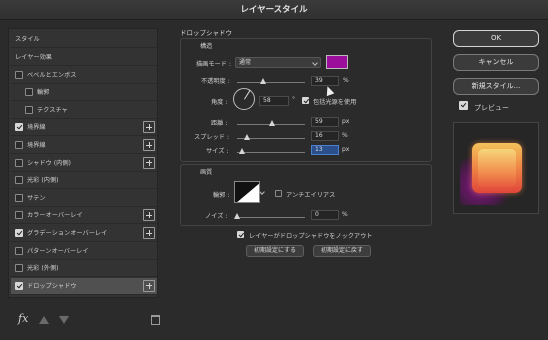 This screenshot has height=340, width=548. I want to click on style-item: グラデーションオーバーレイ, so click(84, 233).